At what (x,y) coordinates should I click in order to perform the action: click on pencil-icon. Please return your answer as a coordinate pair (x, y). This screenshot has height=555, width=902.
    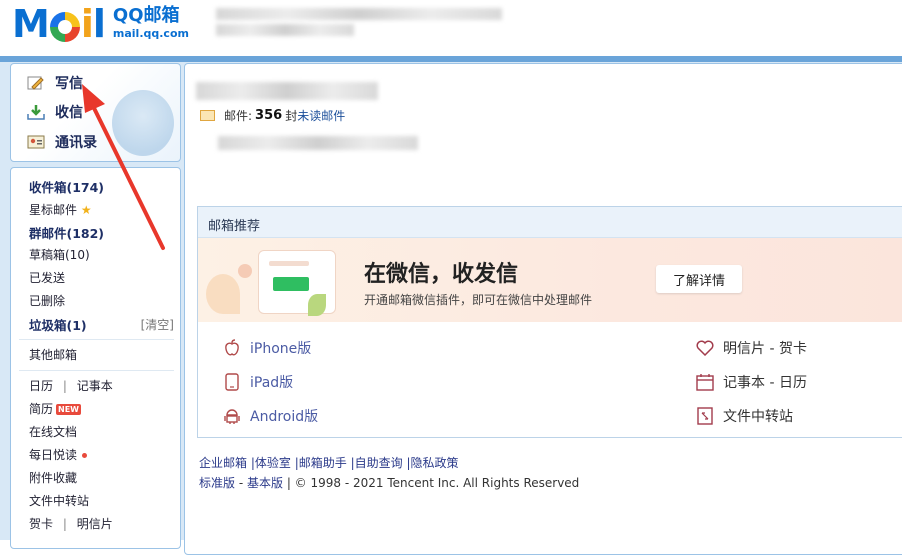
    Looking at the image, I should click on (36, 83).